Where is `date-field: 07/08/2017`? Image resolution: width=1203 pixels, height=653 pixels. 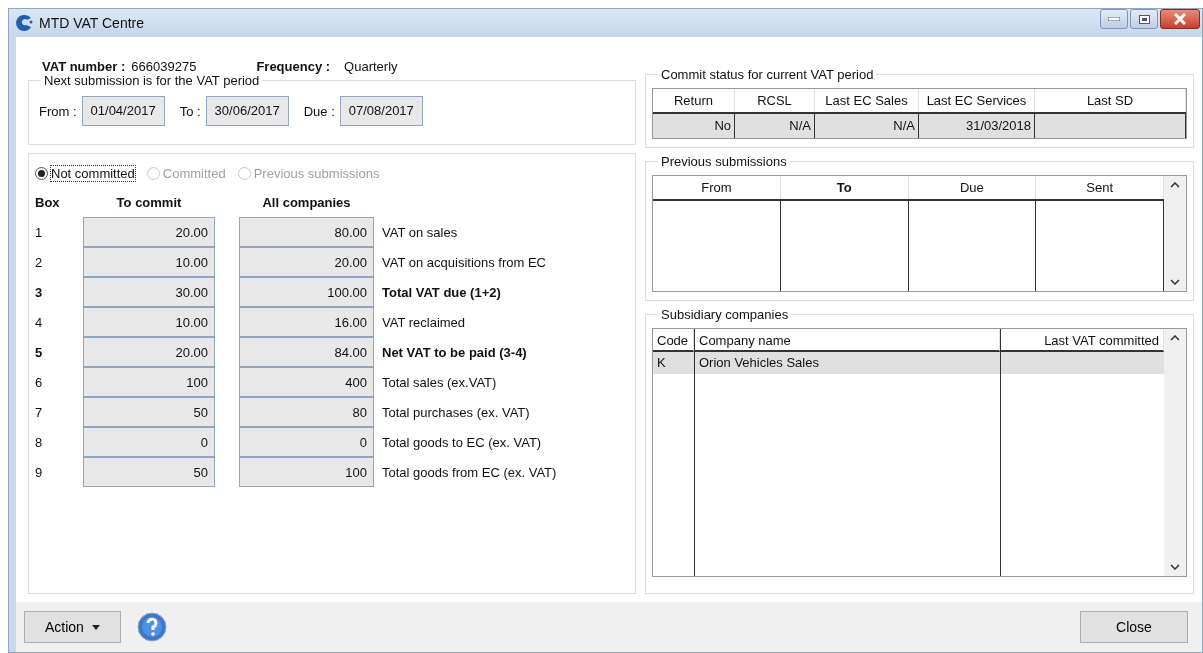 date-field: 07/08/2017 is located at coordinates (381, 111).